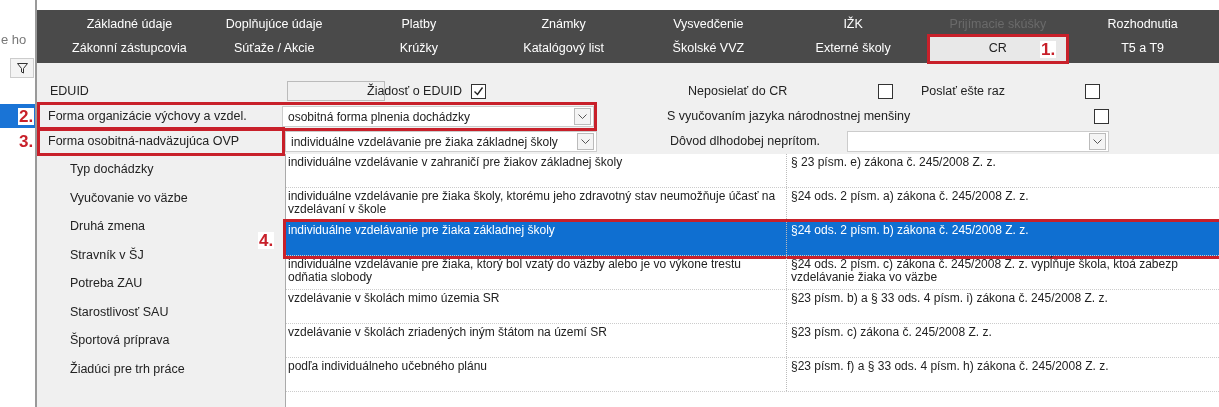 The height and width of the screenshot is (407, 1219). Describe the element at coordinates (708, 48) in the screenshot. I see `tab: Školské VVZ` at that location.